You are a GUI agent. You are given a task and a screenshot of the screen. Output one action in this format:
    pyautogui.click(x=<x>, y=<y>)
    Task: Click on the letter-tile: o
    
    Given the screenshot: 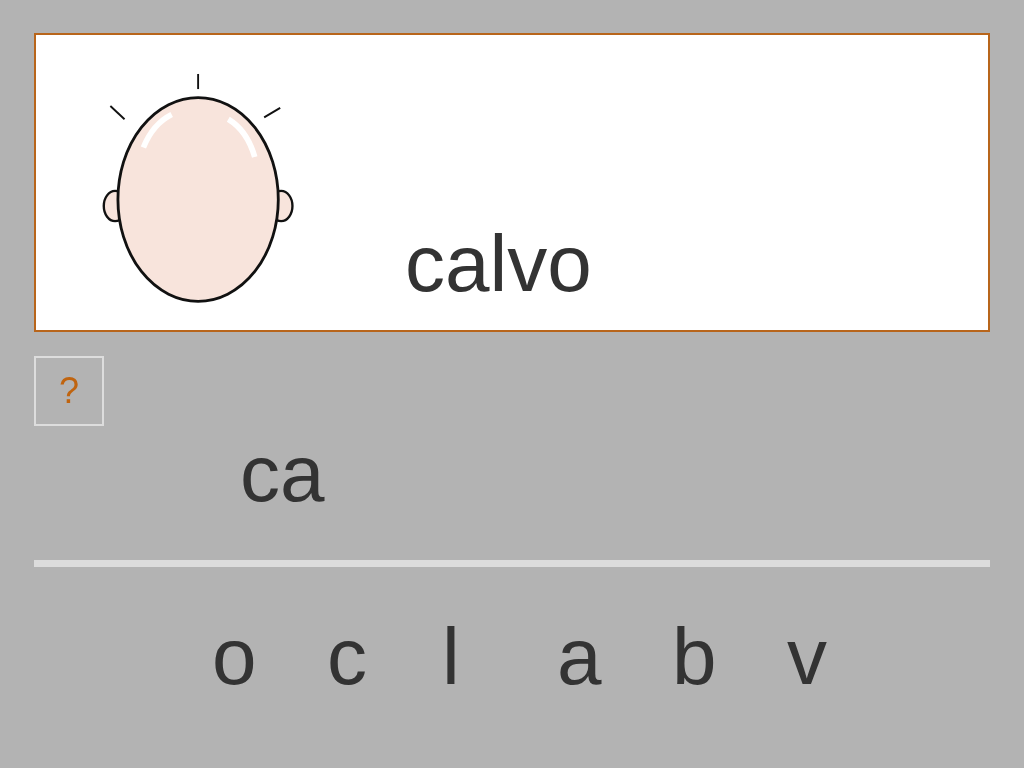 What is the action you would take?
    pyautogui.click(x=263, y=657)
    